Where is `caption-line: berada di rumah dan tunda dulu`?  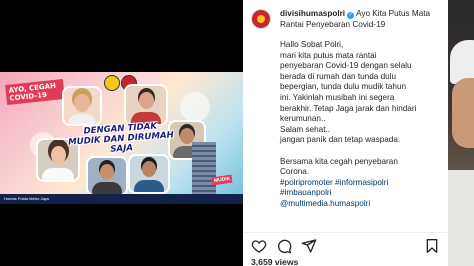
caption-line: berada di rumah dan tunda dulu is located at coordinates (338, 76).